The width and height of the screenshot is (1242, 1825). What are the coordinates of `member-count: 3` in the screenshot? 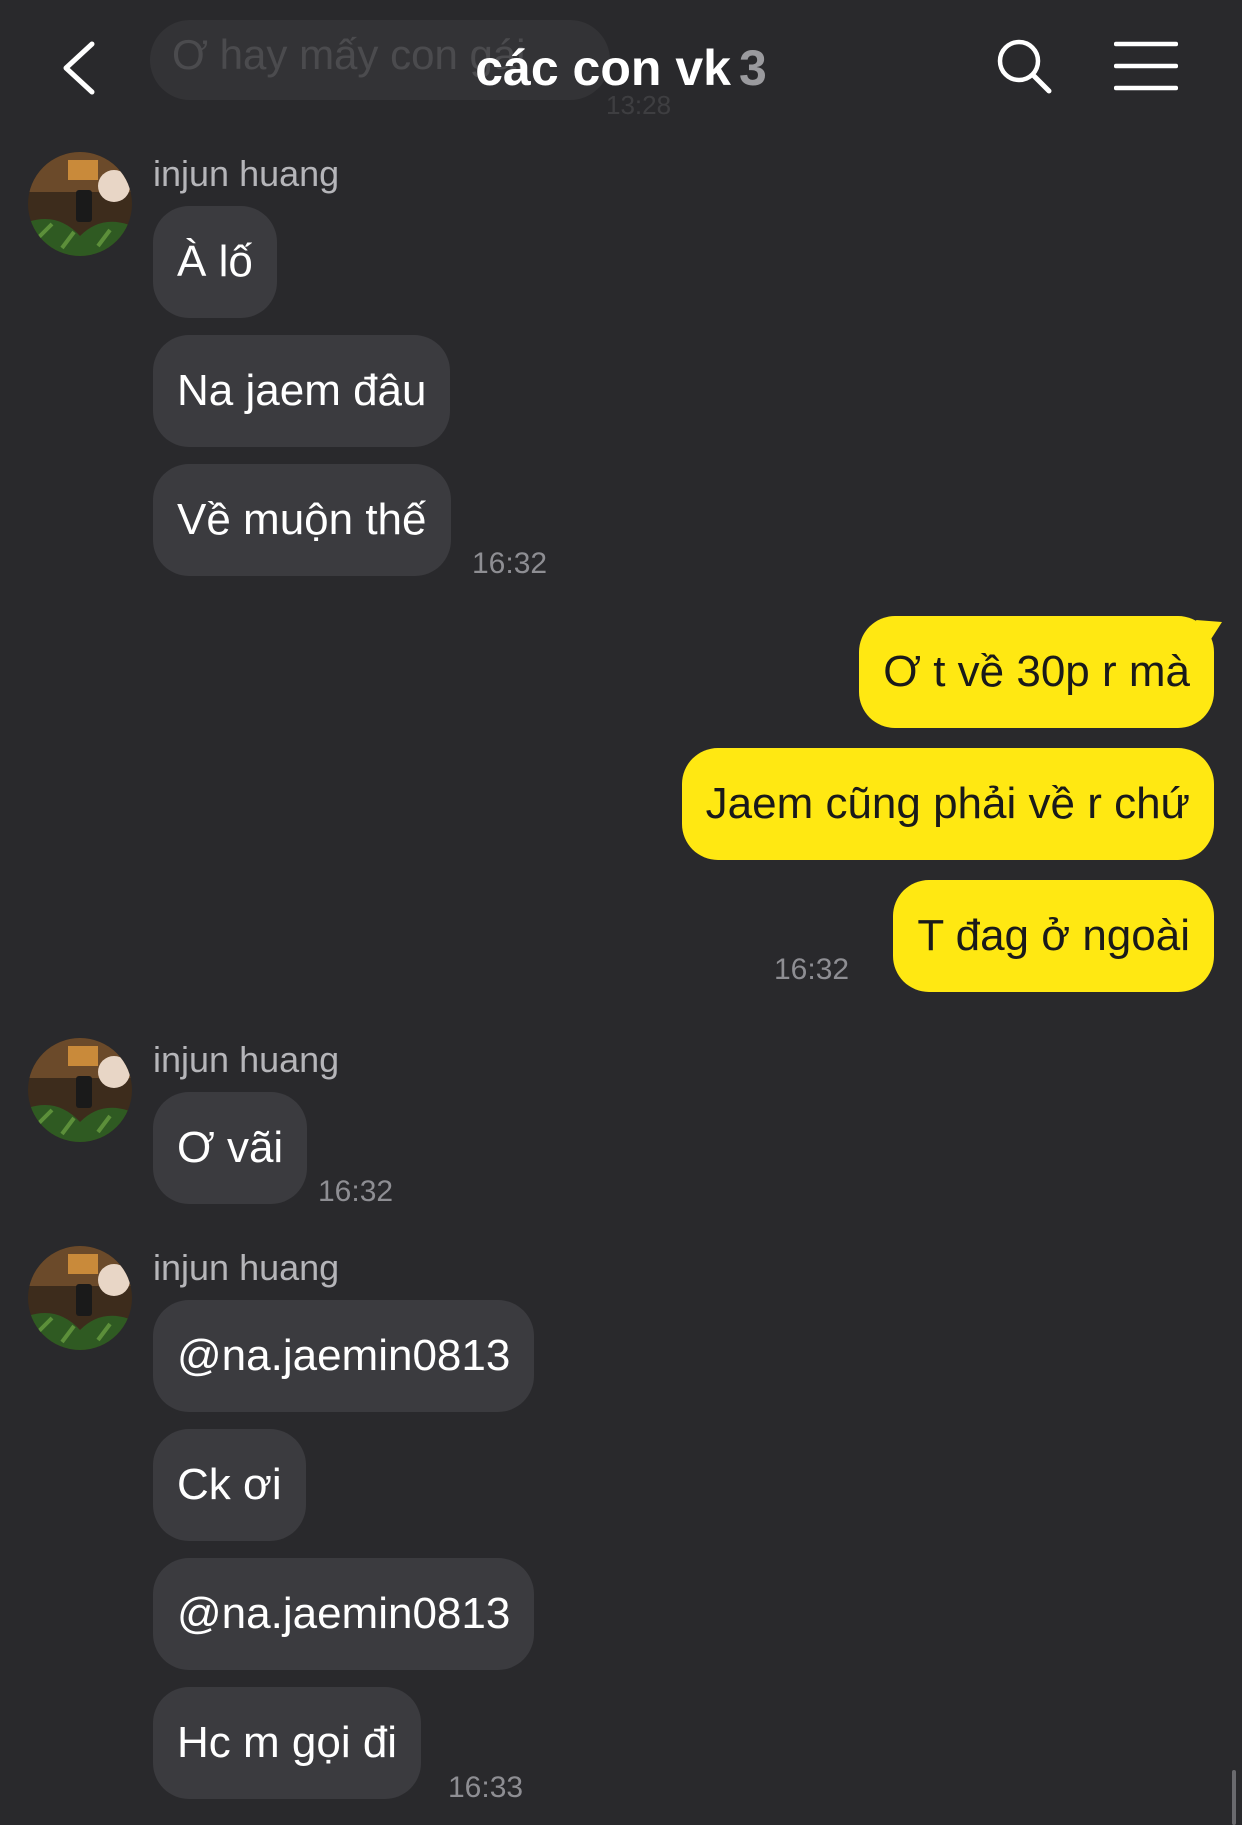 It's located at (752, 68).